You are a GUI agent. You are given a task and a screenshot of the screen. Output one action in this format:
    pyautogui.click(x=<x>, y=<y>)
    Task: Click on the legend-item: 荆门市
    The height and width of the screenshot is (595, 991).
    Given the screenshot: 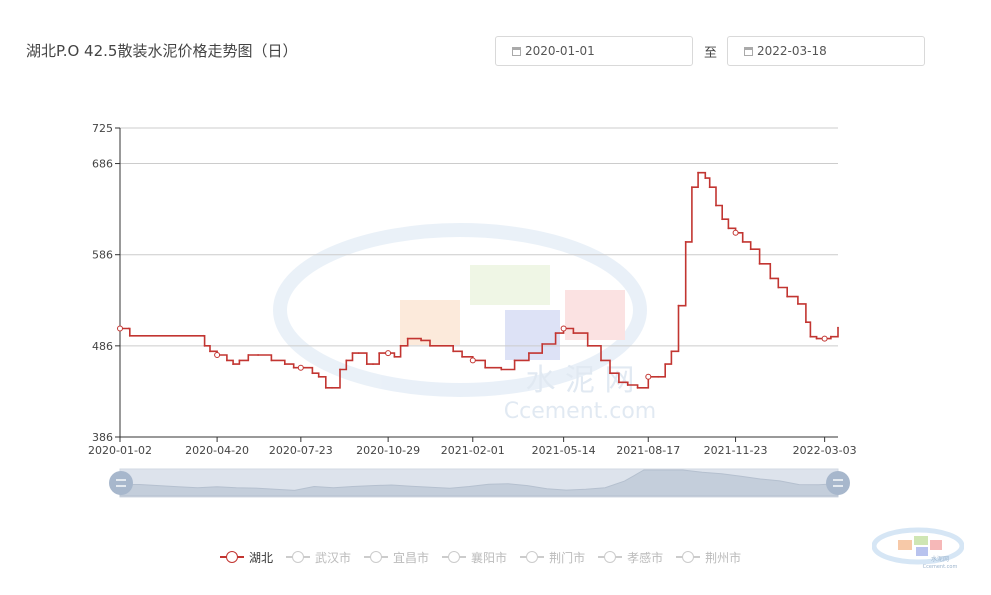 What is the action you would take?
    pyautogui.click(x=552, y=557)
    